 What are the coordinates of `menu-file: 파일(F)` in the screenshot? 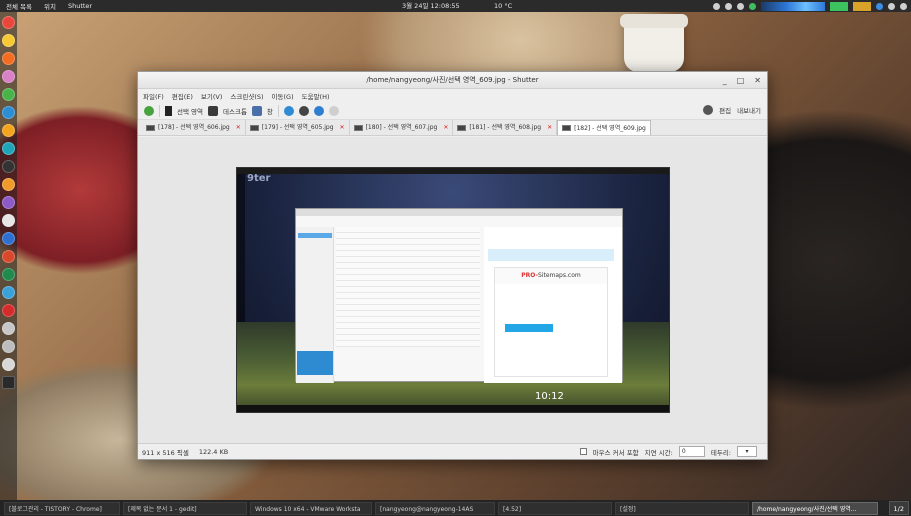 It's located at (153, 96).